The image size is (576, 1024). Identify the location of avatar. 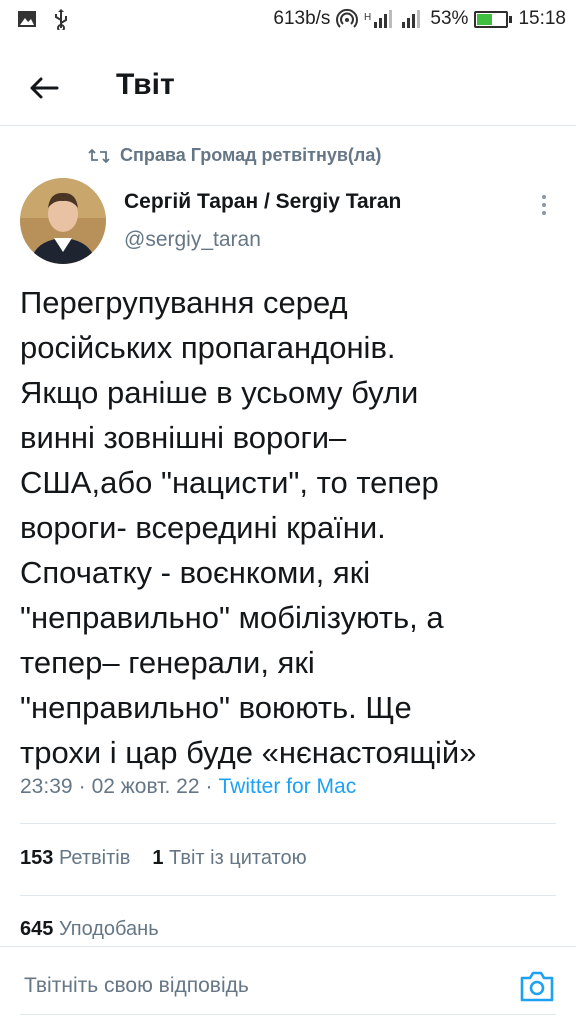
(63, 221).